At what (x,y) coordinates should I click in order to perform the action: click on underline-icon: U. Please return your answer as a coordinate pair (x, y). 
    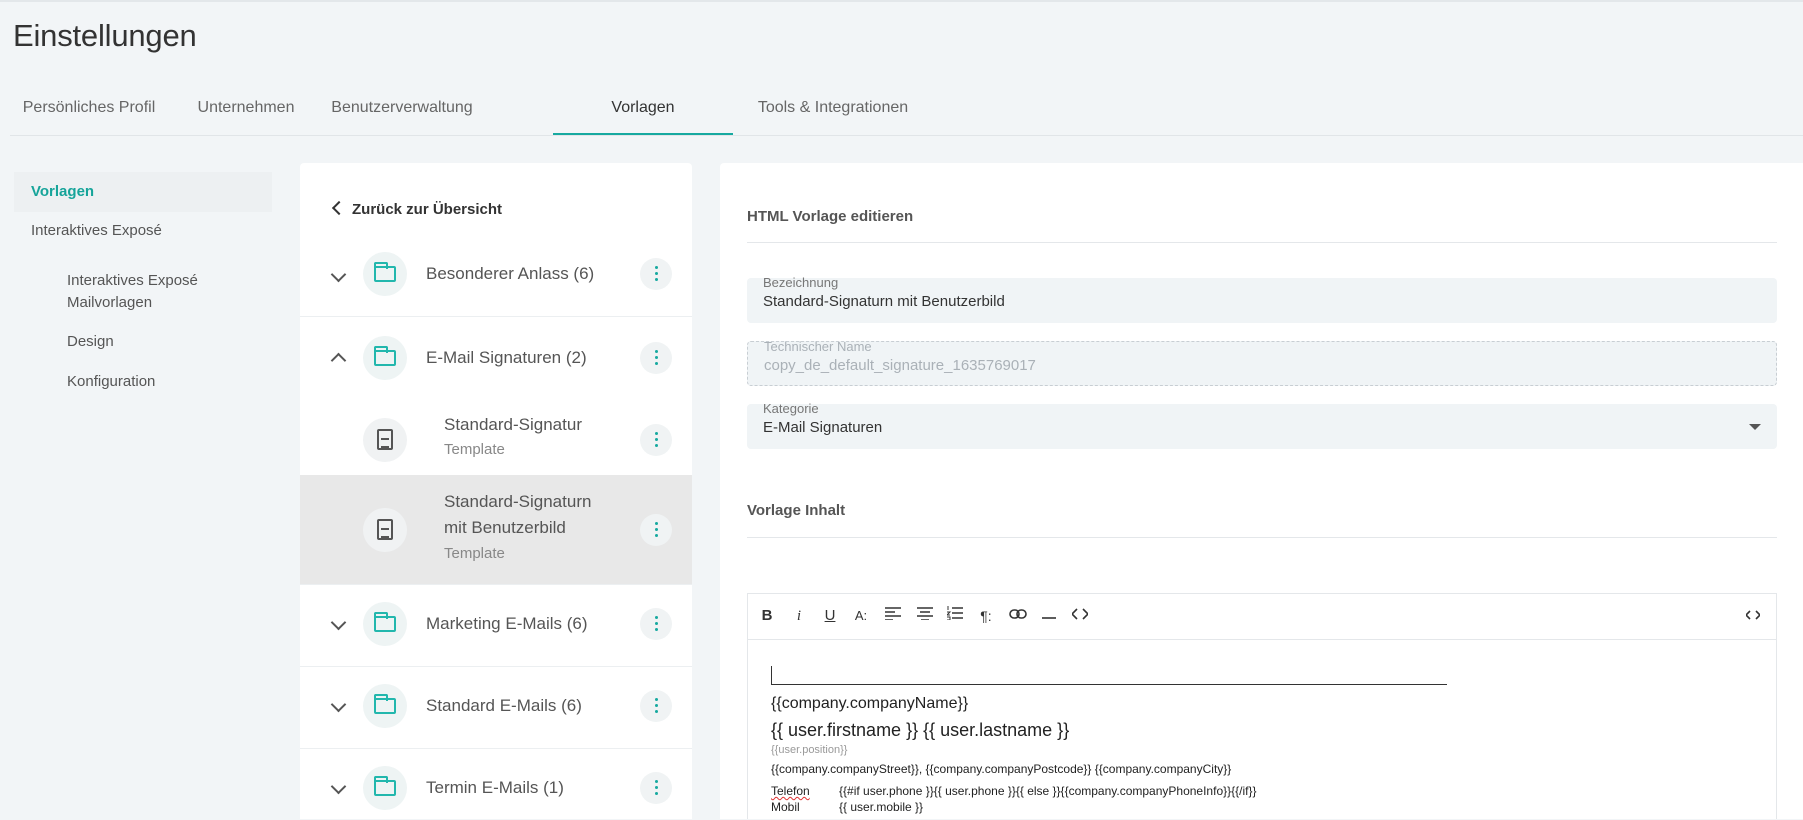
    Looking at the image, I should click on (830, 616).